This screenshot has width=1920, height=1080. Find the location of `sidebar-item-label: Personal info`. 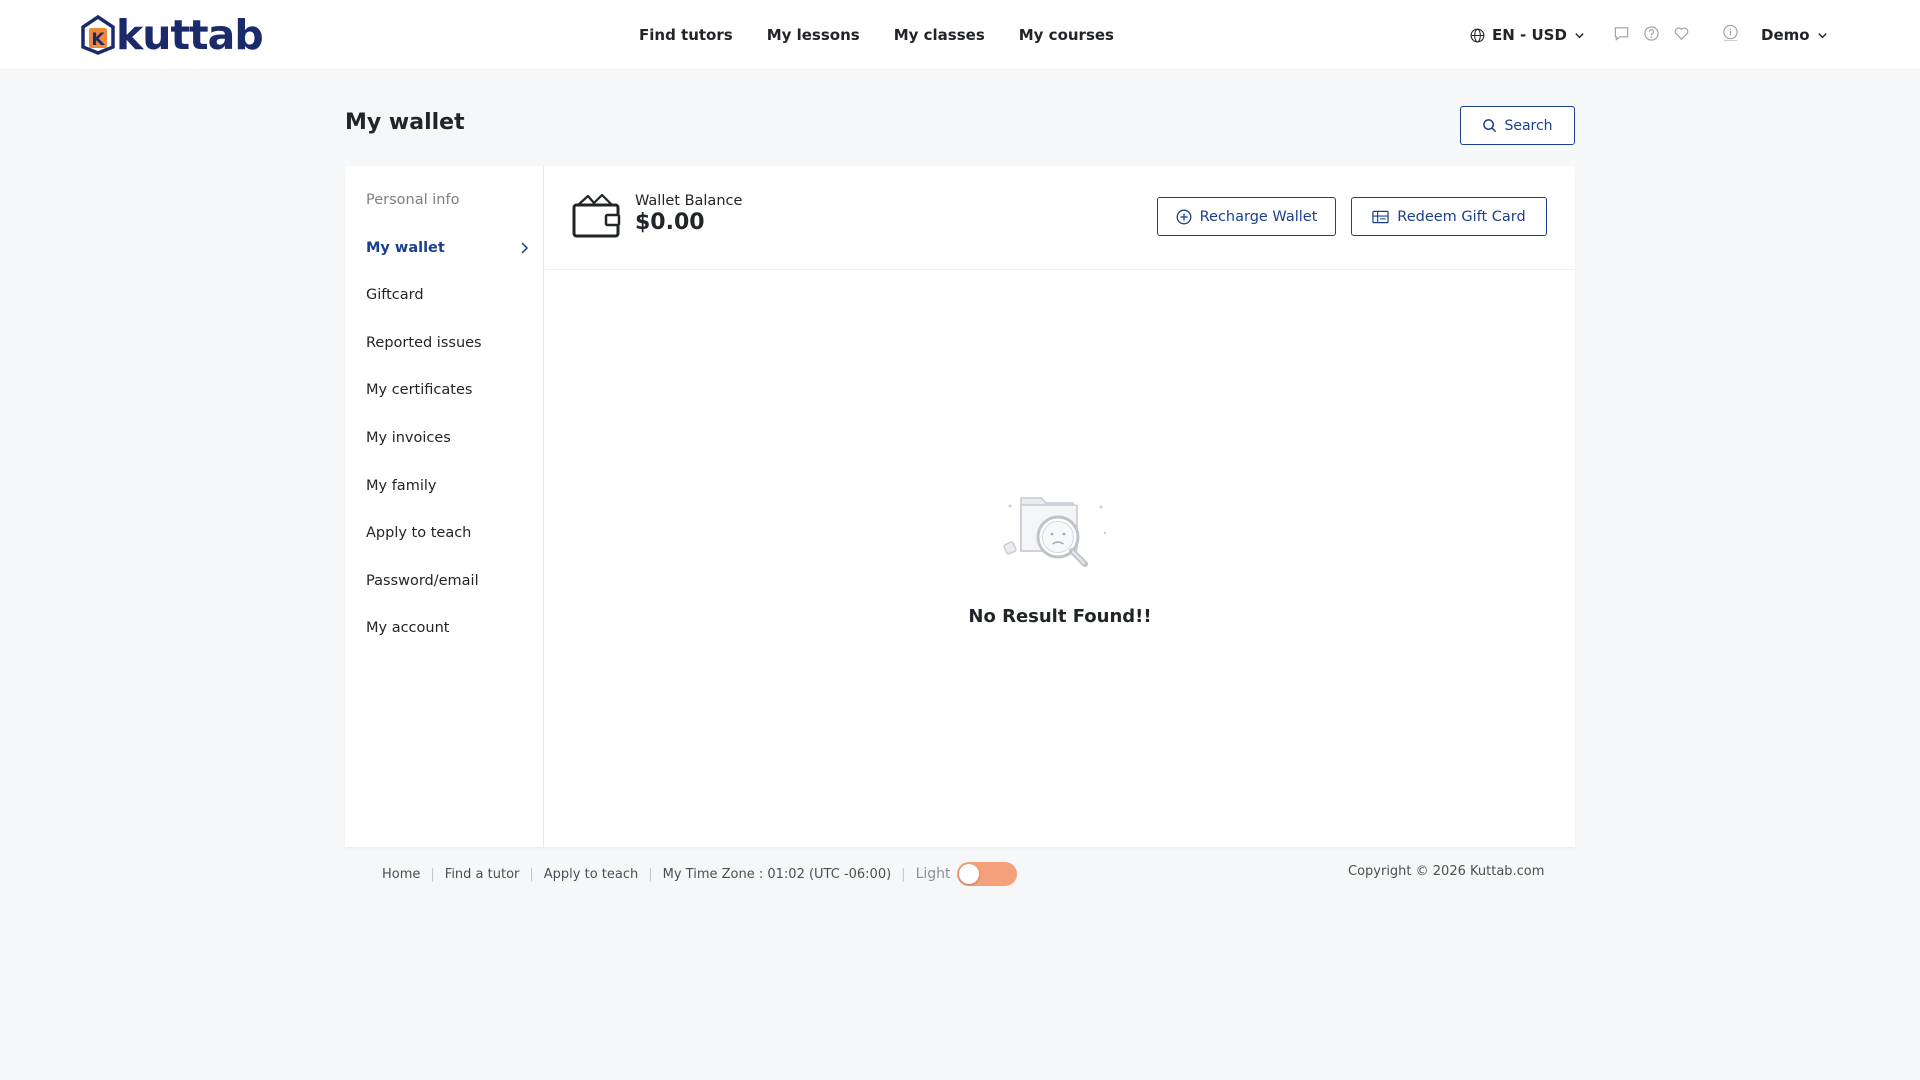

sidebar-item-label: Personal info is located at coordinates (413, 200).